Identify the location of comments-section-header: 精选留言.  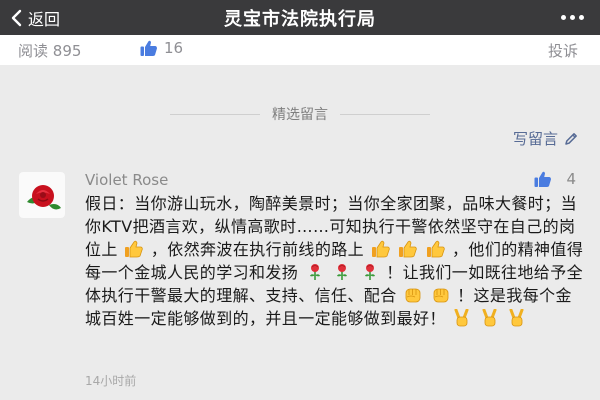
(300, 114).